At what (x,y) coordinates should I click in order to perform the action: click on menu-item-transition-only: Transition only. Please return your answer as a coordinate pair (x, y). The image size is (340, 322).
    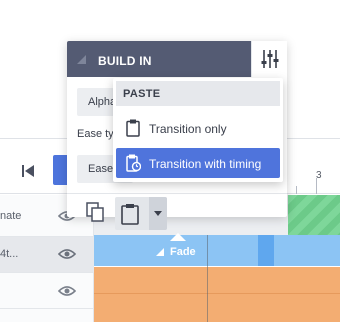
    Looking at the image, I should click on (198, 128).